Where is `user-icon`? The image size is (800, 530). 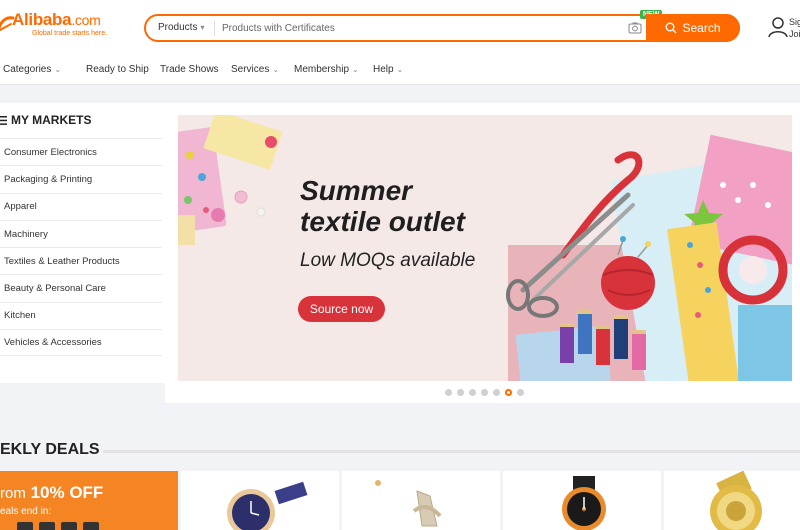
user-icon is located at coordinates (778, 27).